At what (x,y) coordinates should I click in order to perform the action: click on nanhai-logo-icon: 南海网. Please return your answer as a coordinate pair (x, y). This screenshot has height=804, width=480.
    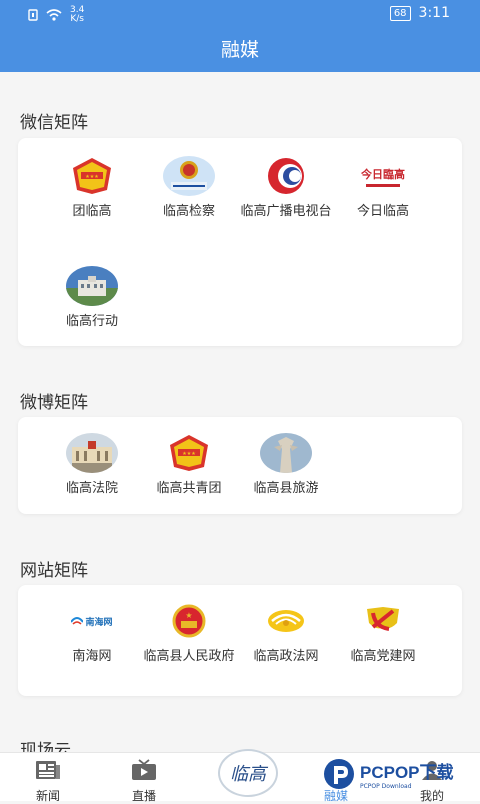
    Looking at the image, I should click on (92, 621).